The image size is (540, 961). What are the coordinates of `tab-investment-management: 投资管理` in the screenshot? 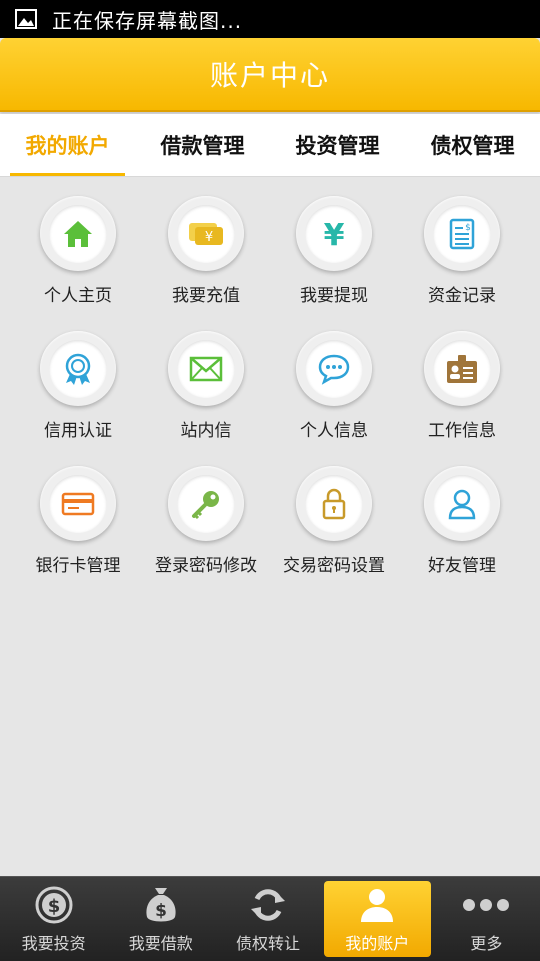 It's located at (337, 145).